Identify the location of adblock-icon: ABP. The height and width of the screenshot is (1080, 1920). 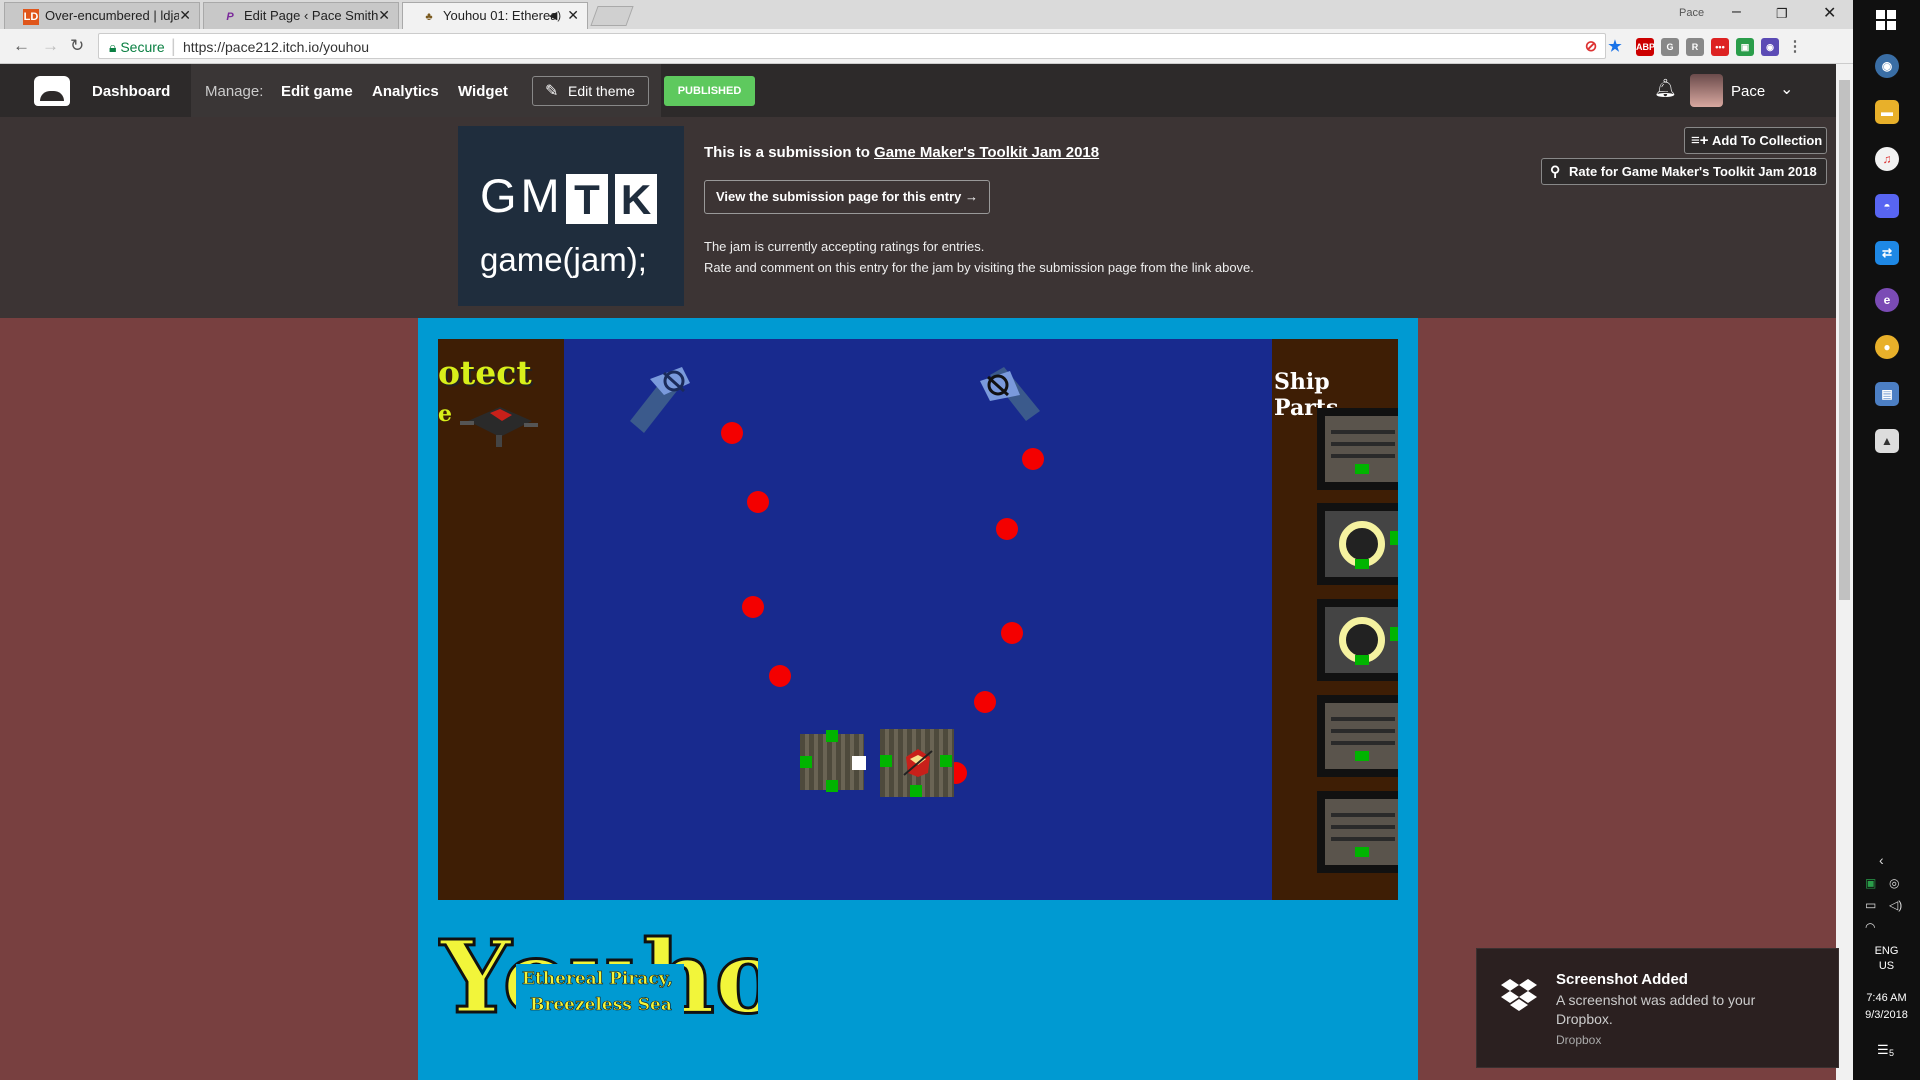
(1645, 47).